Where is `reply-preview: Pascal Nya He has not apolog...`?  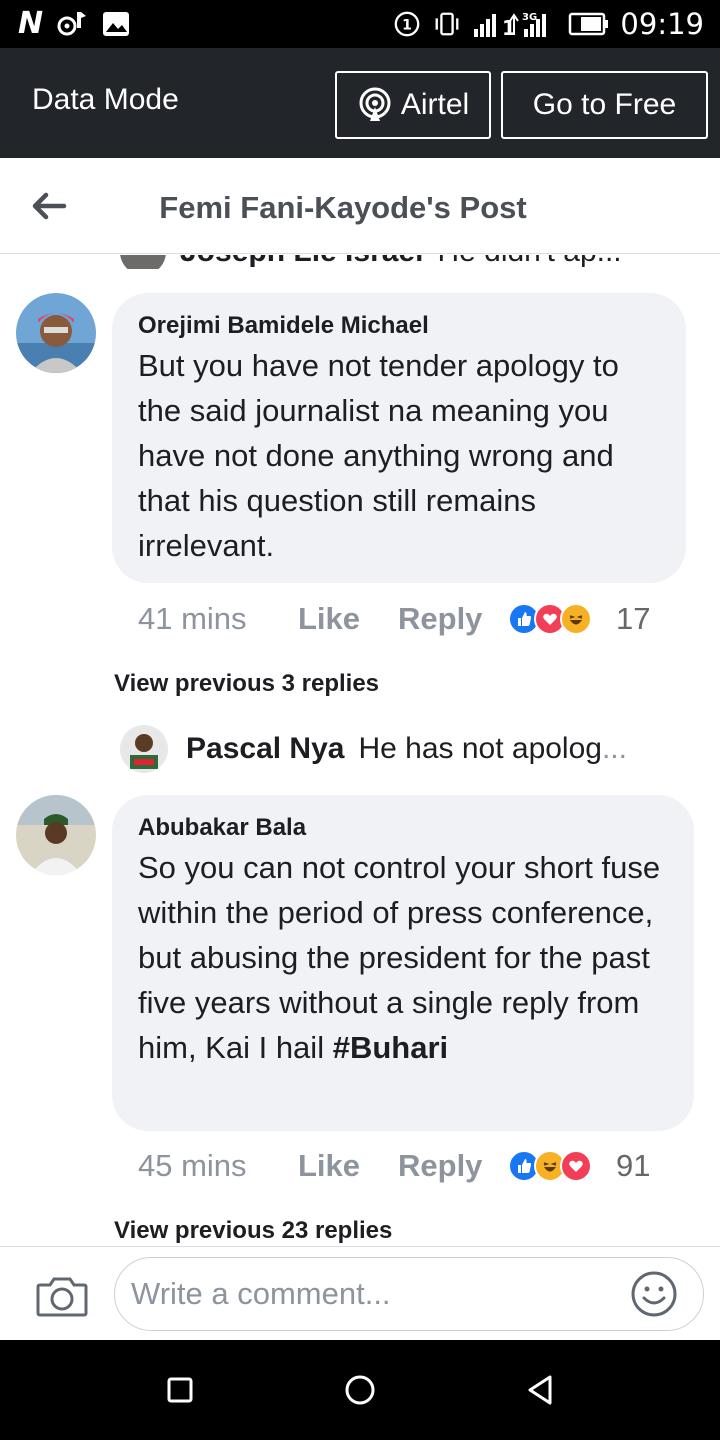 reply-preview: Pascal Nya He has not apolog... is located at coordinates (400, 749).